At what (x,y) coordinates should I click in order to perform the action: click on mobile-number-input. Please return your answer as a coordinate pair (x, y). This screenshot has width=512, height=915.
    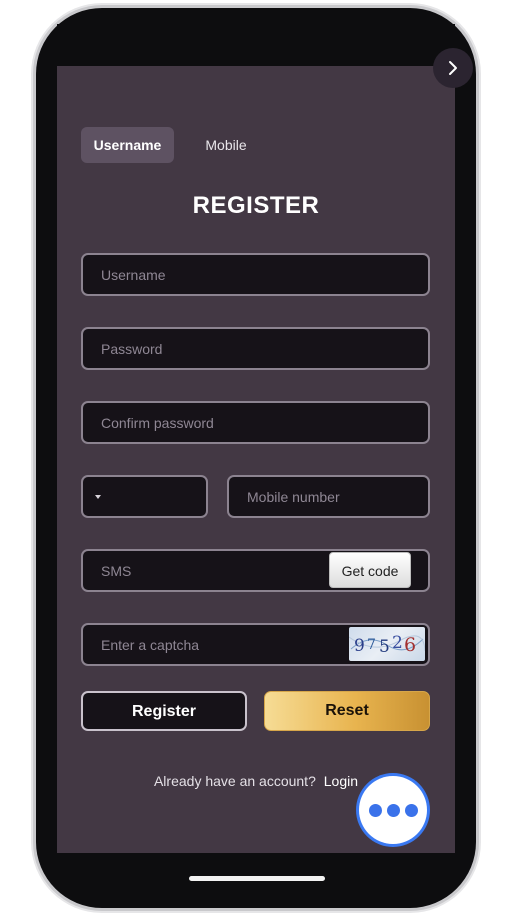
    Looking at the image, I should click on (337, 496).